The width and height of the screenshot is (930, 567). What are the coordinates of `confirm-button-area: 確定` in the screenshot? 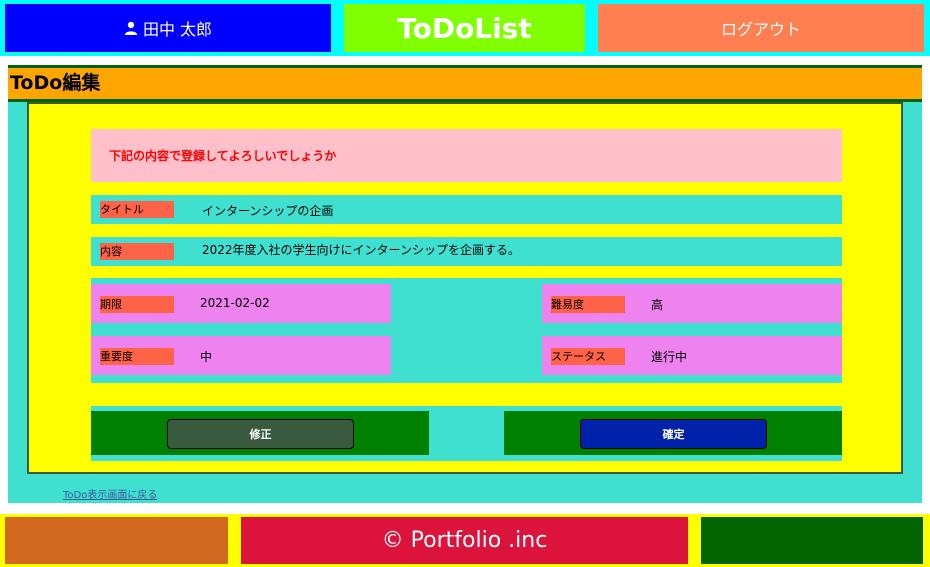 It's located at (673, 433).